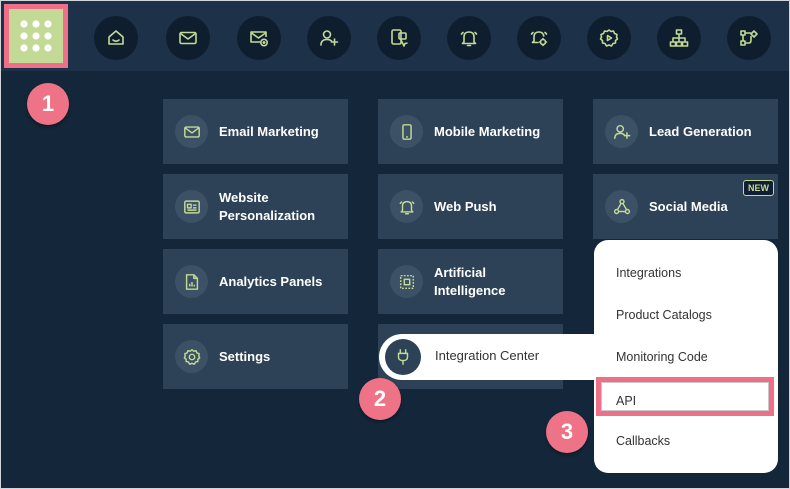 This screenshot has width=790, height=489. What do you see at coordinates (116, 38) in the screenshot?
I see `home-icon` at bounding box center [116, 38].